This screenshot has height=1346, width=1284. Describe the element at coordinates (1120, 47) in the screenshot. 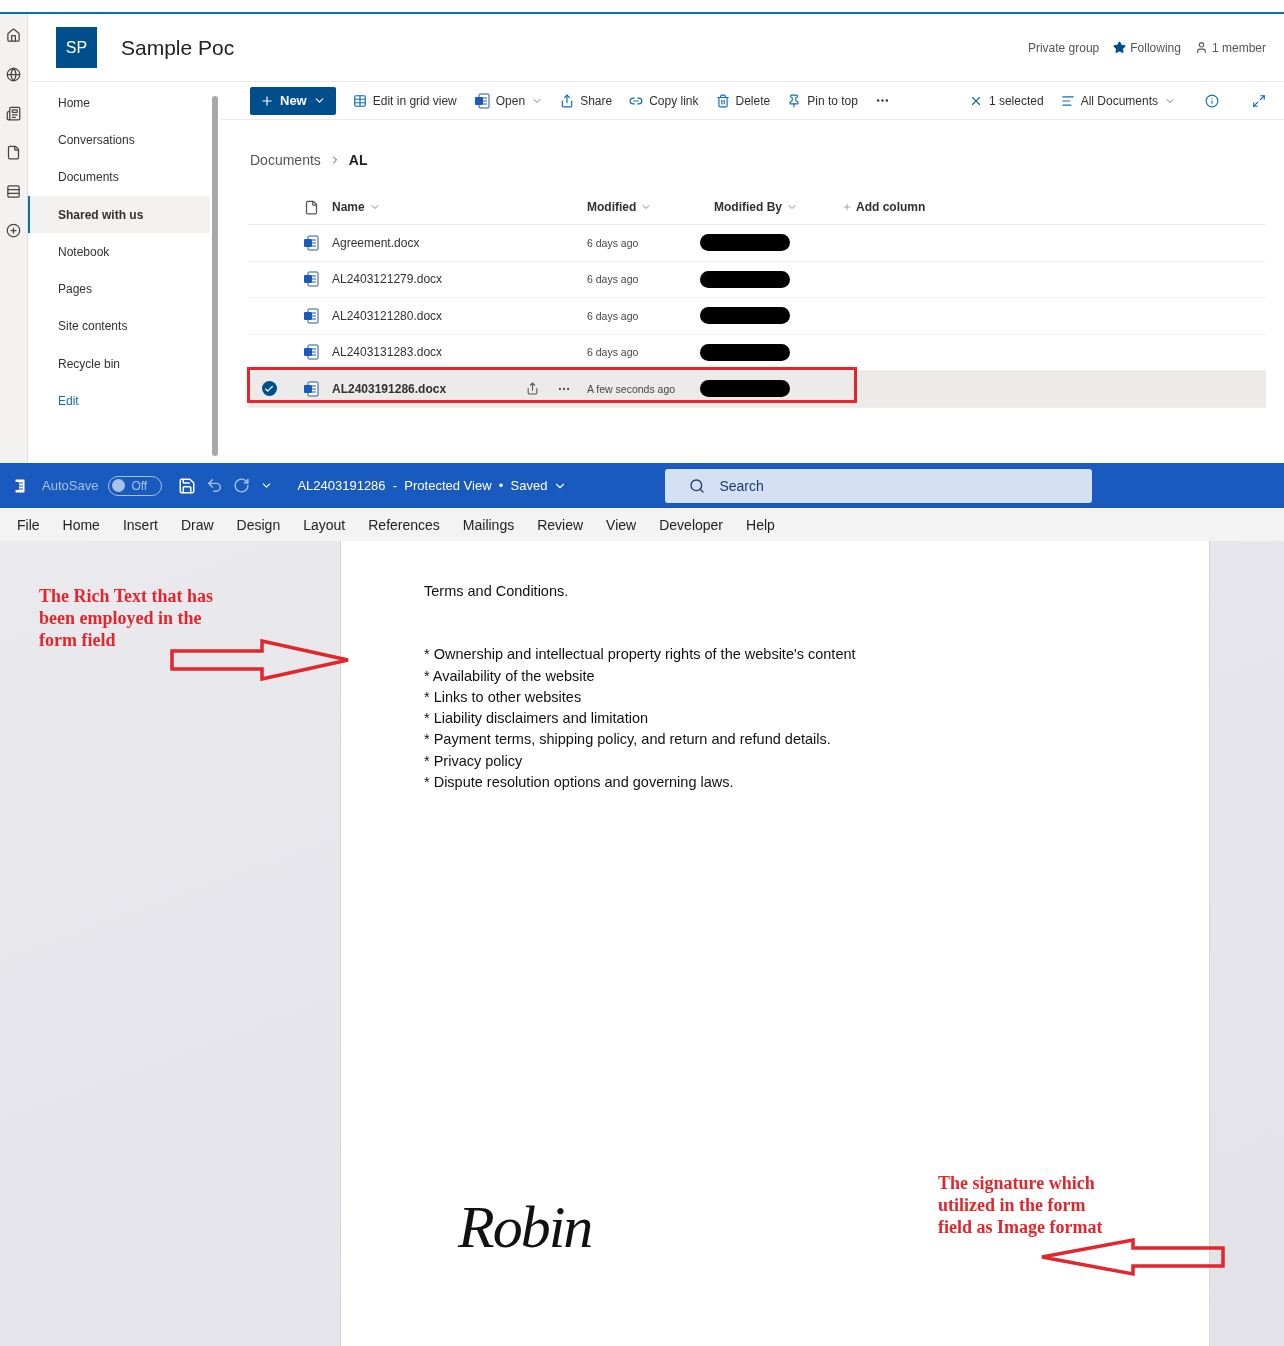

I see `star-icon` at that location.